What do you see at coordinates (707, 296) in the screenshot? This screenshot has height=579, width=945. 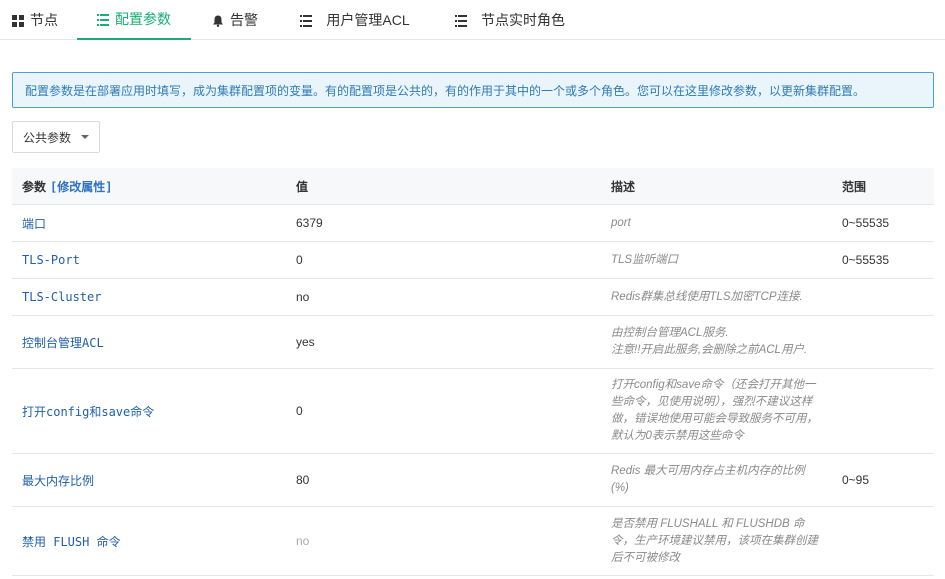 I see `param-desc: Redis群集总线使用TLS加密TCP连接.` at bounding box center [707, 296].